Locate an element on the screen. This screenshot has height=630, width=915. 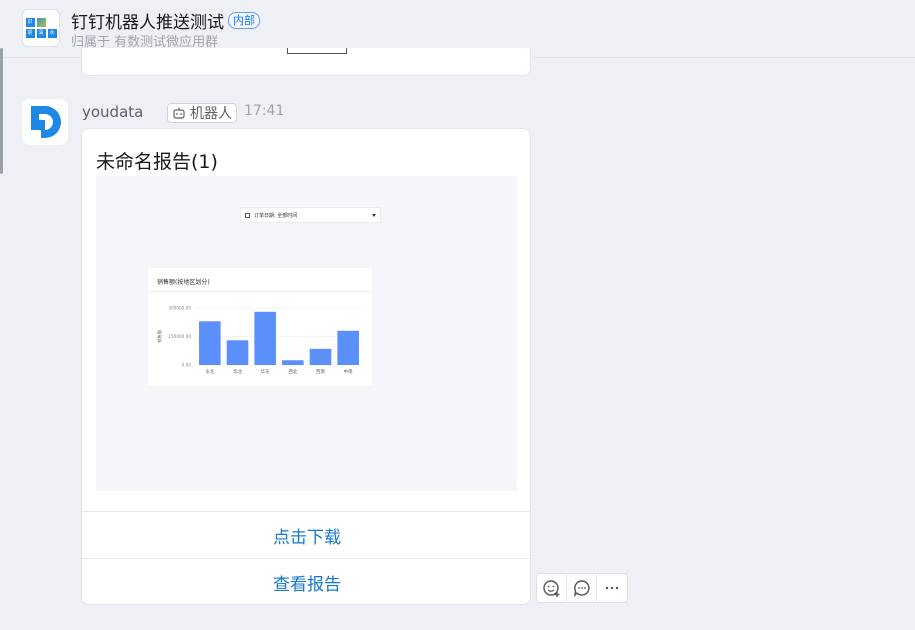
sender-avatar is located at coordinates (45, 122).